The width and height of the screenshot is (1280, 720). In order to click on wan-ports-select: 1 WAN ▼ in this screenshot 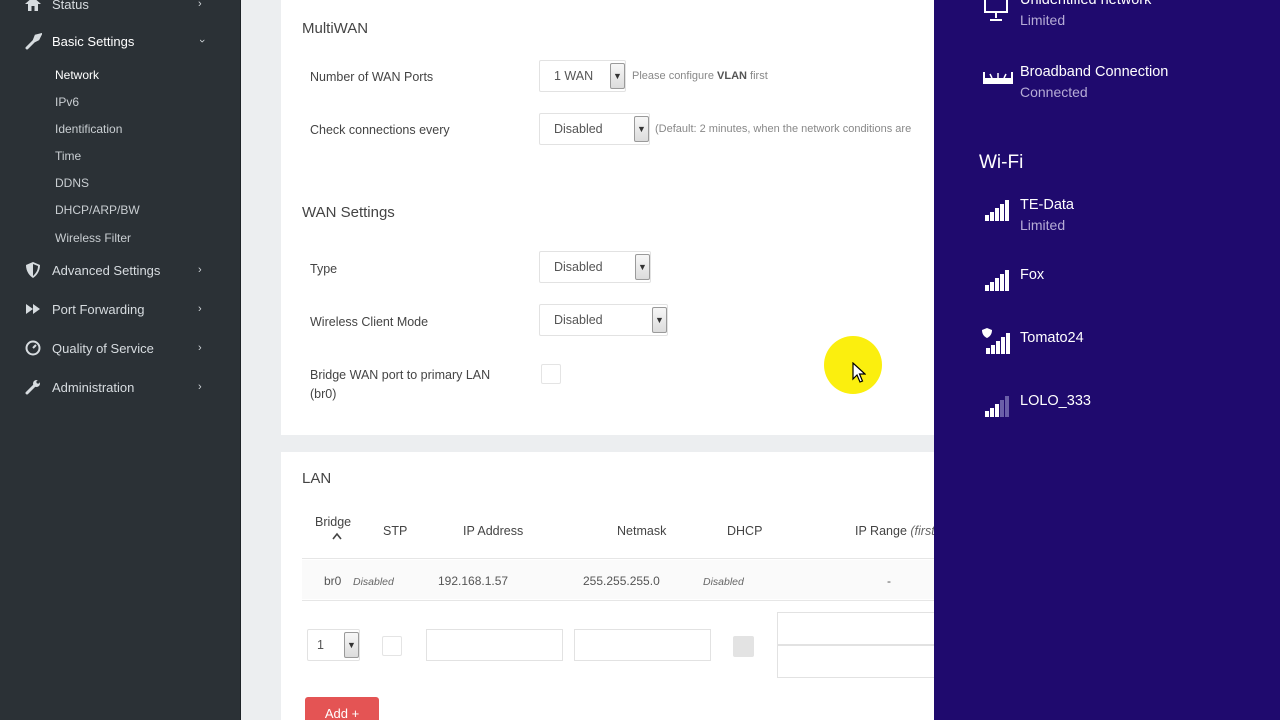, I will do `click(582, 76)`.